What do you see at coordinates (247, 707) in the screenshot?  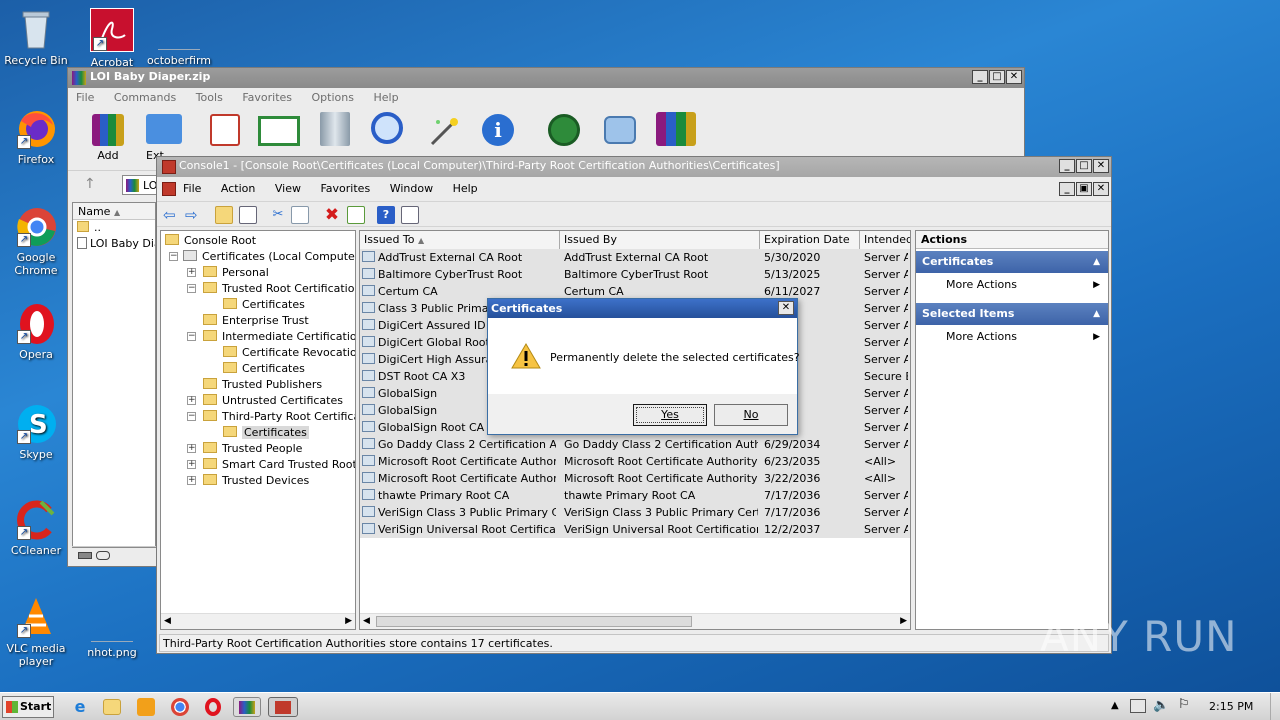 I see `winrar-taskbar-button` at bounding box center [247, 707].